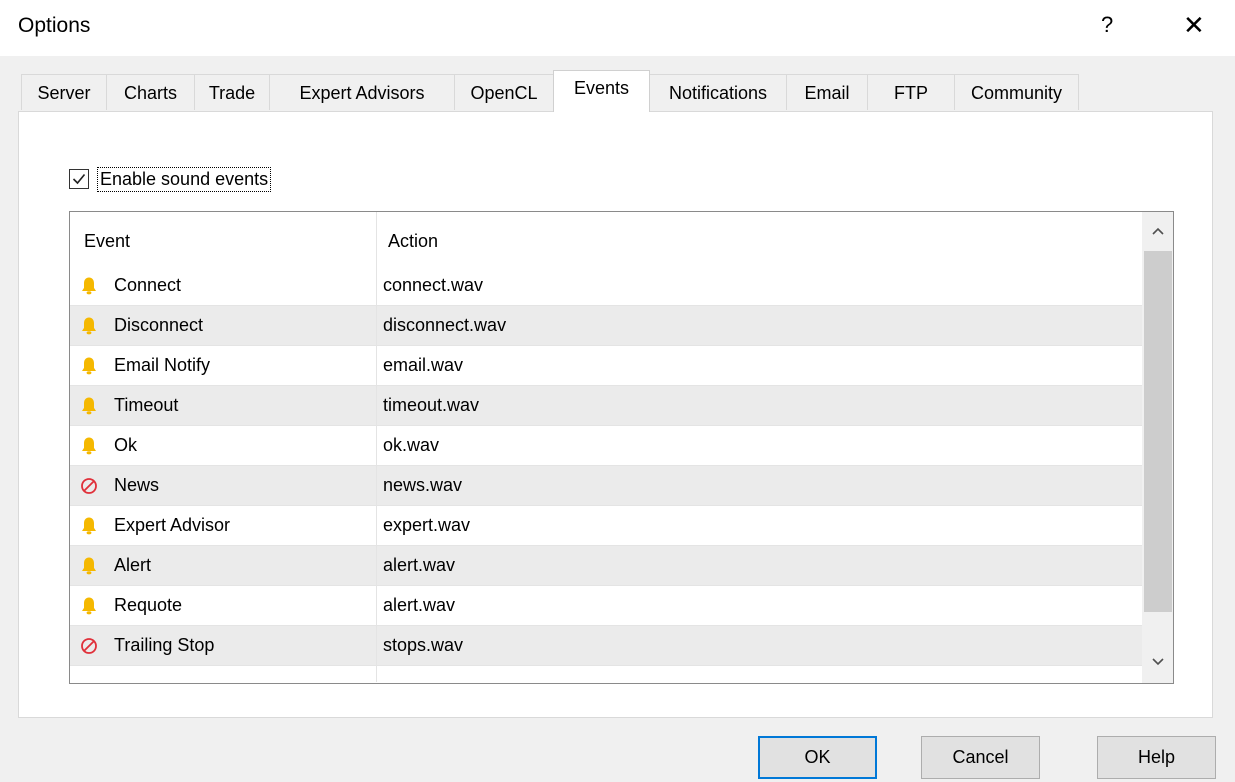  Describe the element at coordinates (431, 405) in the screenshot. I see `event-action: timeout.wav` at that location.